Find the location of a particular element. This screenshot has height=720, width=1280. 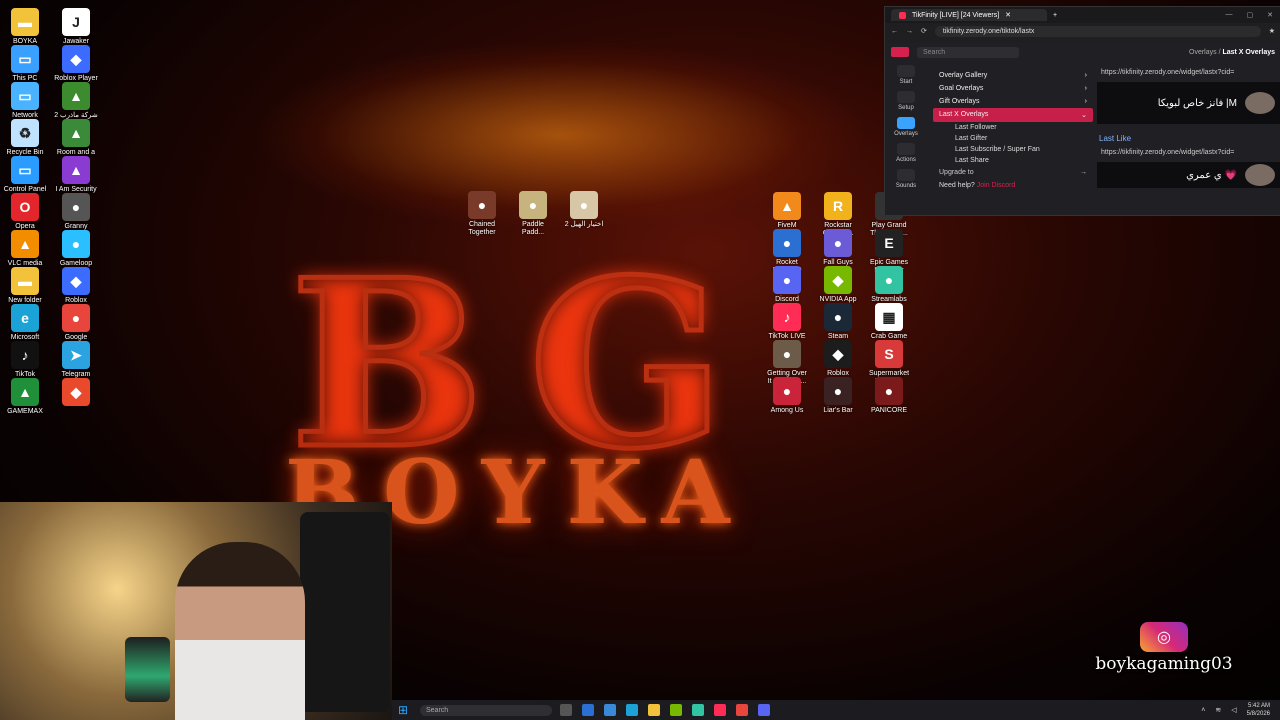

clock: 5:42 AM 5/8/2026 is located at coordinates (1258, 710).